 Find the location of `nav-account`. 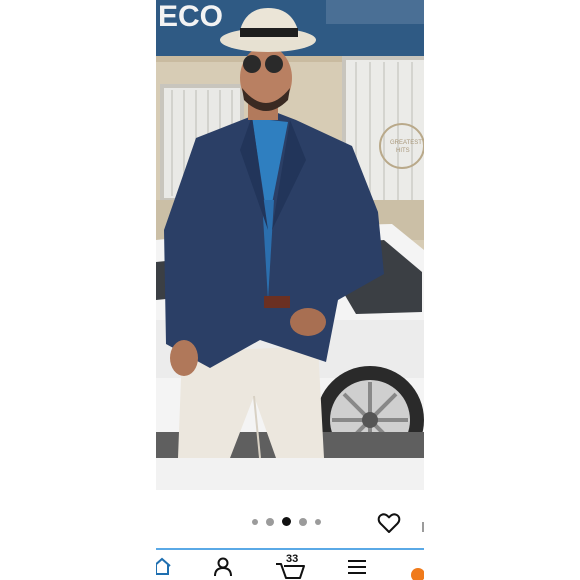

nav-account is located at coordinates (223, 568).